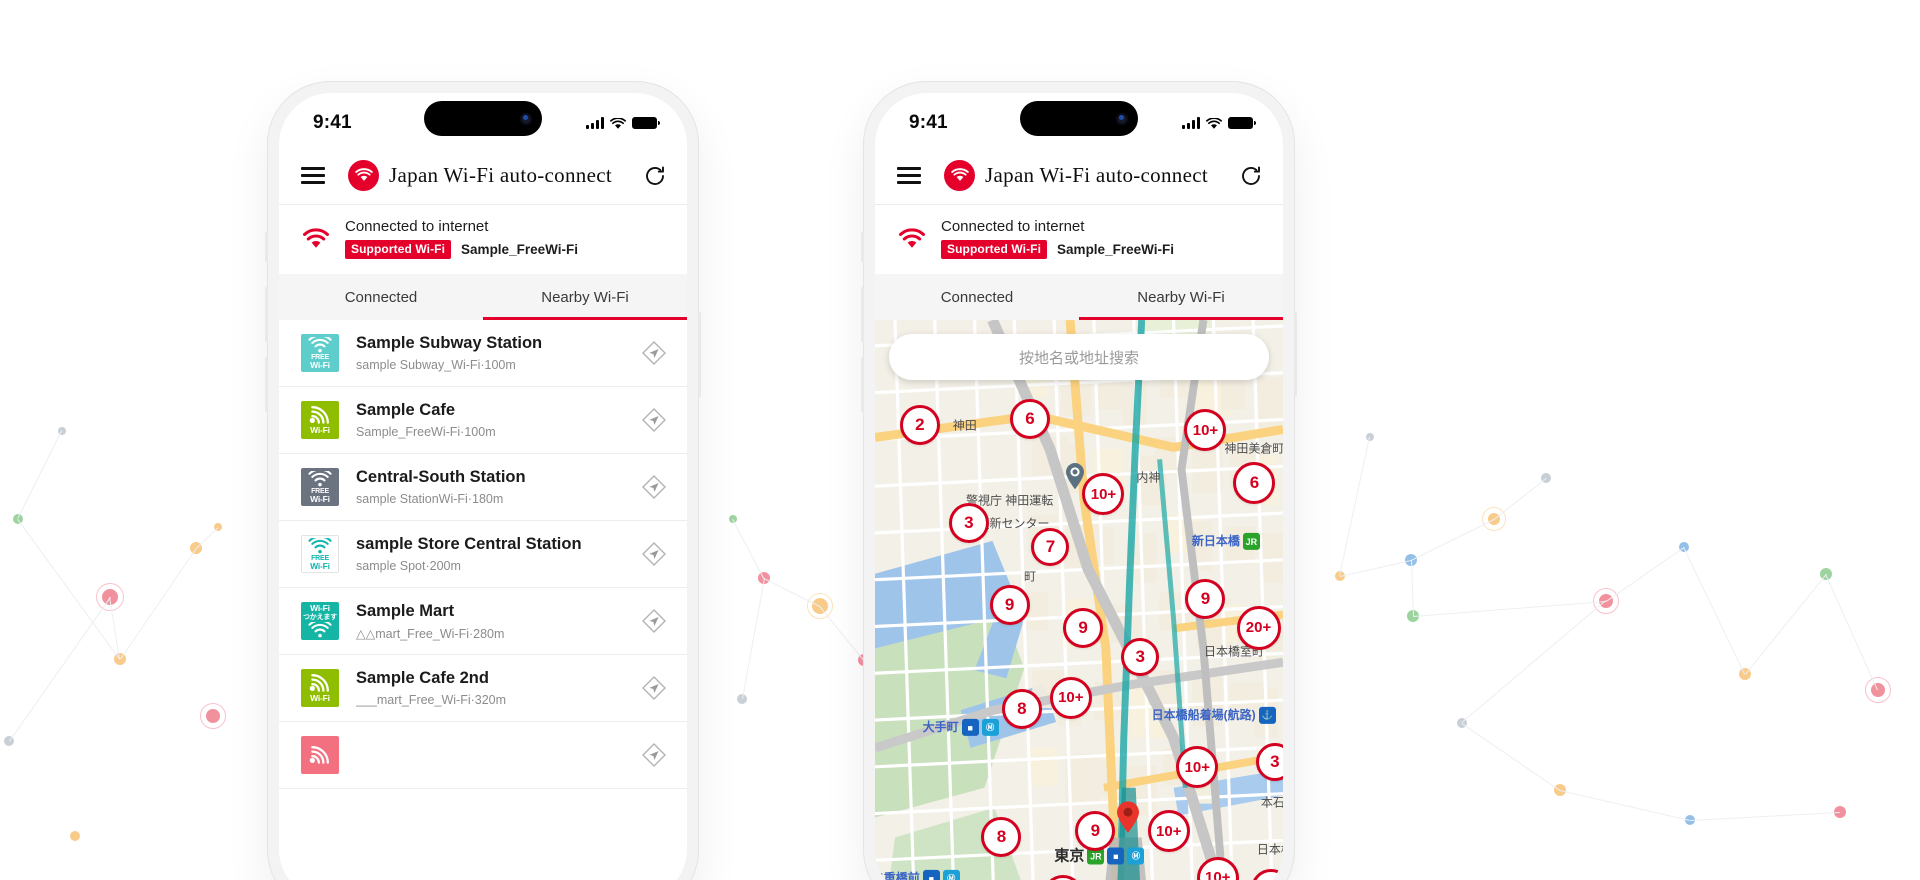  Describe the element at coordinates (408, 566) in the screenshot. I see `wifi-item-detail: sample Spot·200m` at that location.